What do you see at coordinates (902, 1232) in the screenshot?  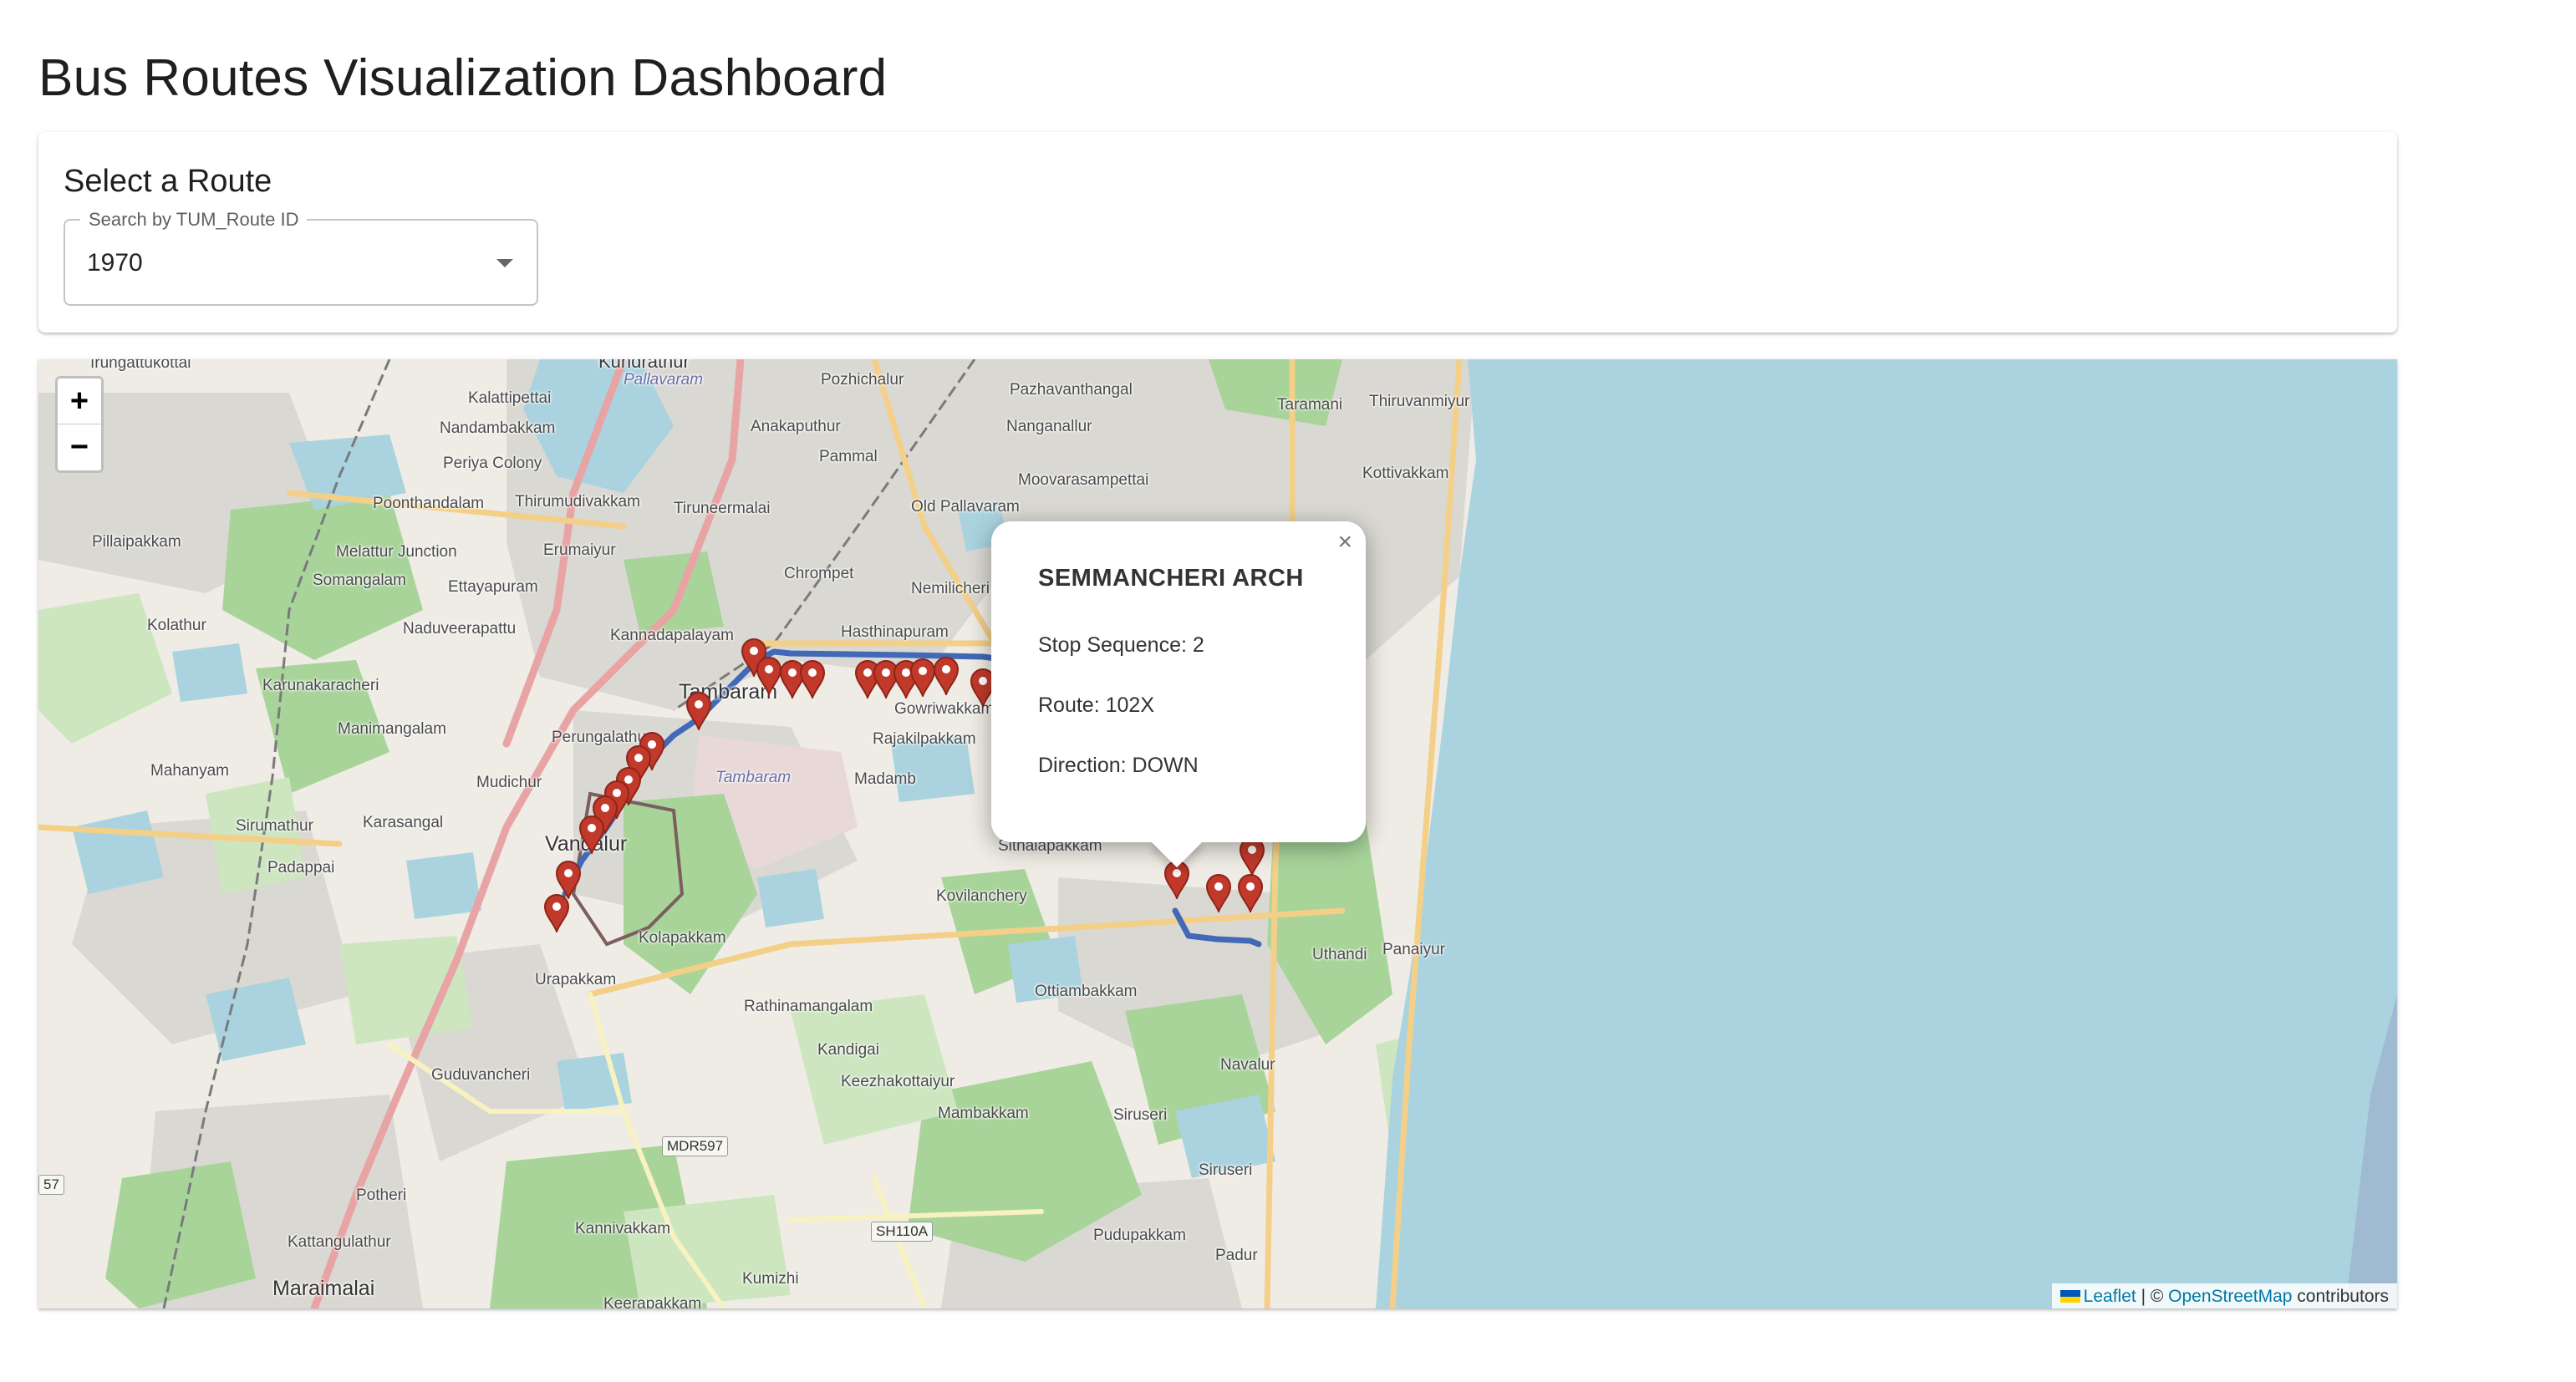 I see `road-shield-sh110a: SH110A` at bounding box center [902, 1232].